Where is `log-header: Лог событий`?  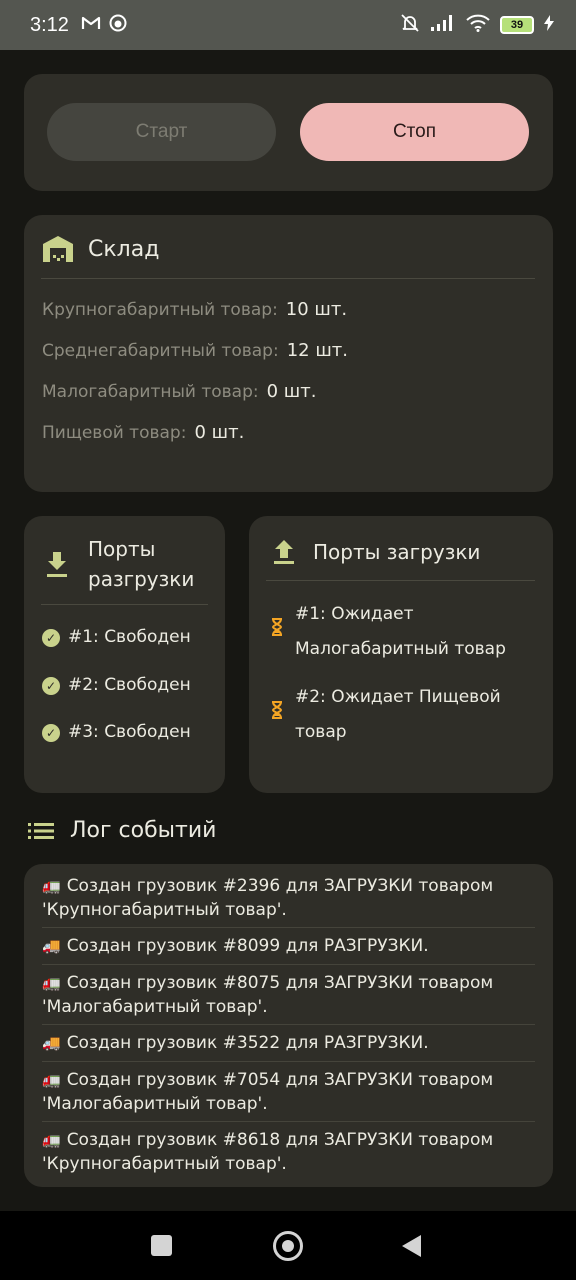
log-header: Лог событий is located at coordinates (122, 830).